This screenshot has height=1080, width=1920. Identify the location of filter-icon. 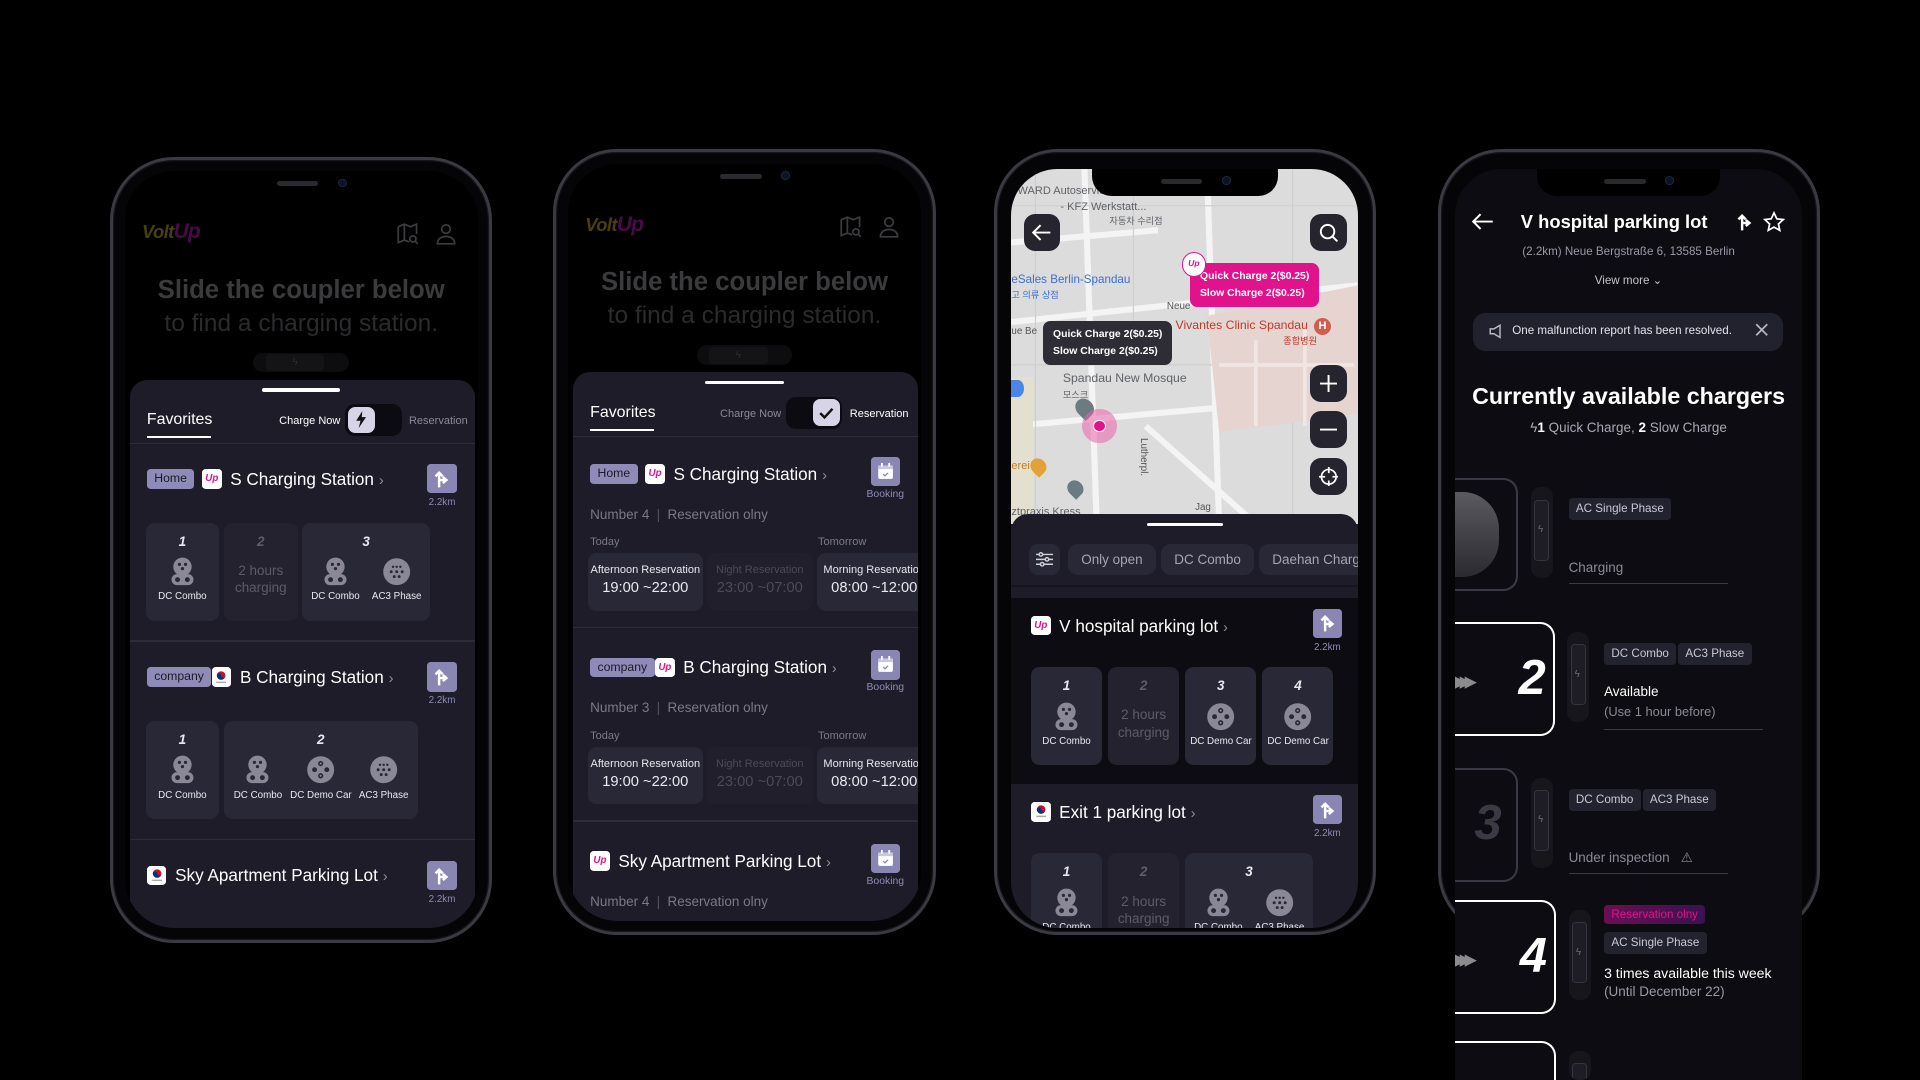
(1044, 559).